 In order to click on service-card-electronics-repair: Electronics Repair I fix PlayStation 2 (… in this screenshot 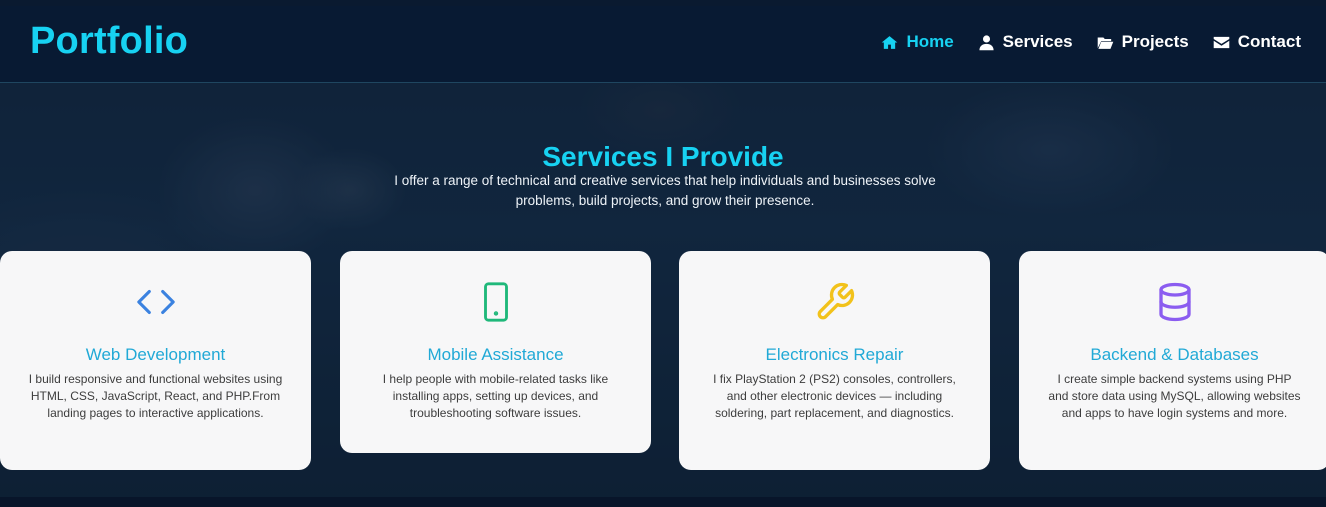, I will do `click(834, 360)`.